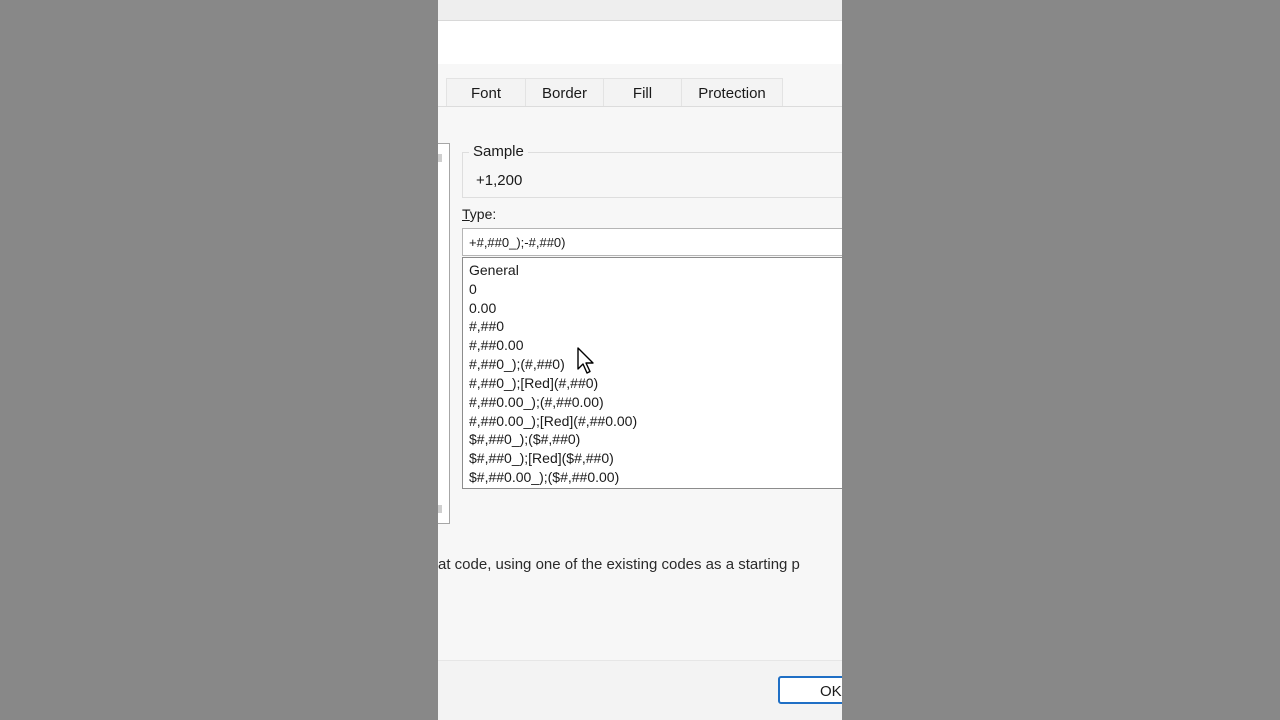 The width and height of the screenshot is (1280, 720). I want to click on tab-border: Border, so click(564, 92).